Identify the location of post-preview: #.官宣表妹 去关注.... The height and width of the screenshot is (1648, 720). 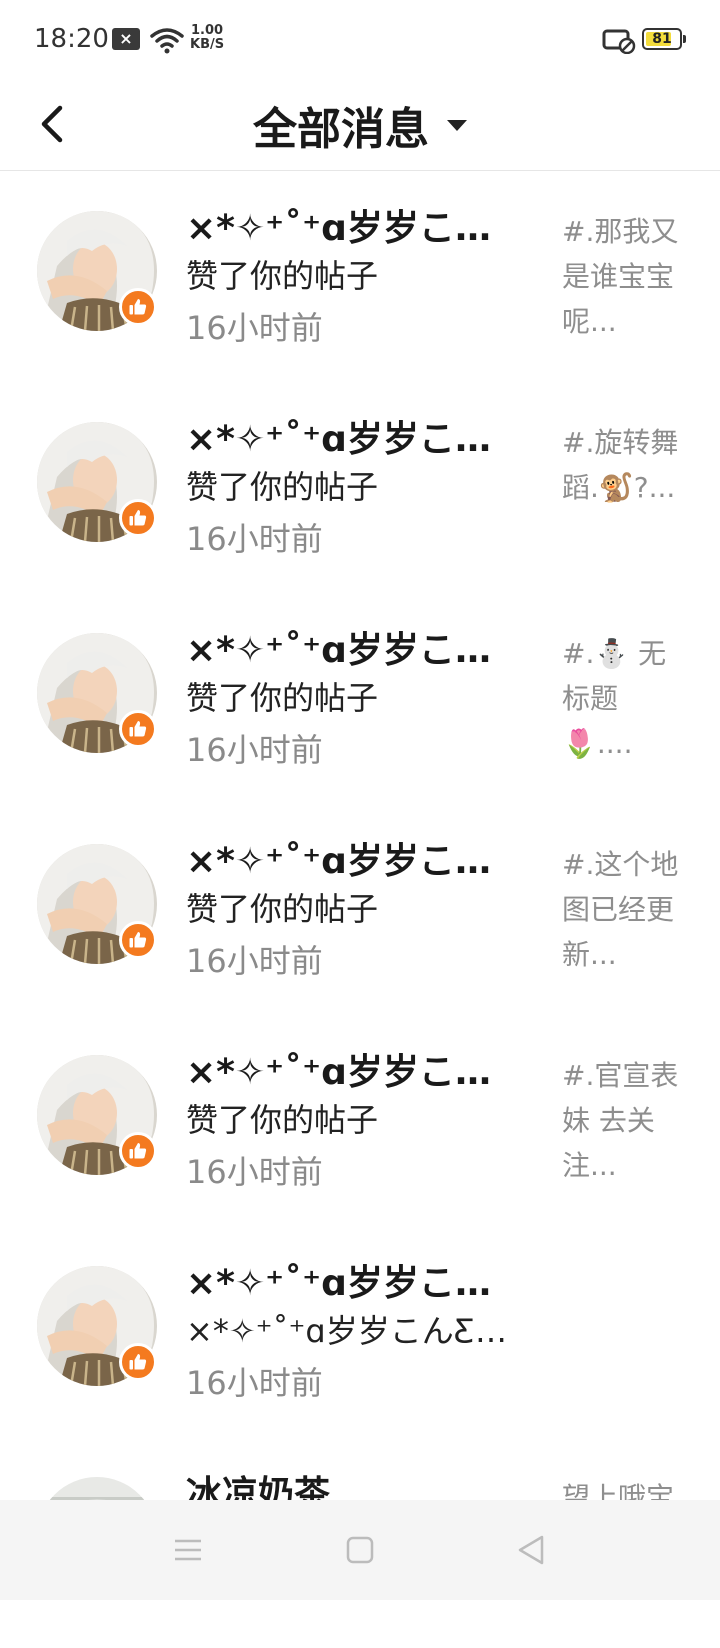
(627, 1120).